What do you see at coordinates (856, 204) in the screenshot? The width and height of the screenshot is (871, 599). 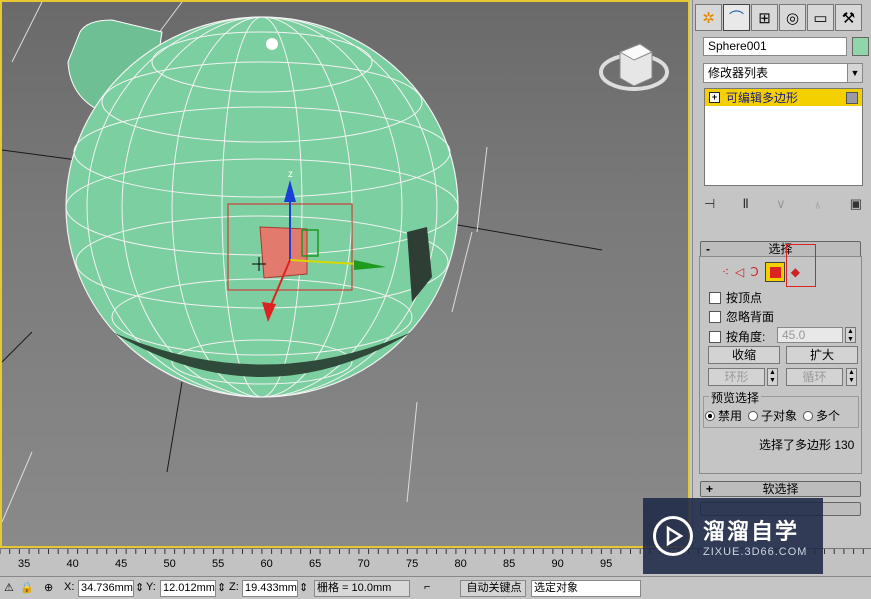 I see `configure-sets-icon: ▣` at bounding box center [856, 204].